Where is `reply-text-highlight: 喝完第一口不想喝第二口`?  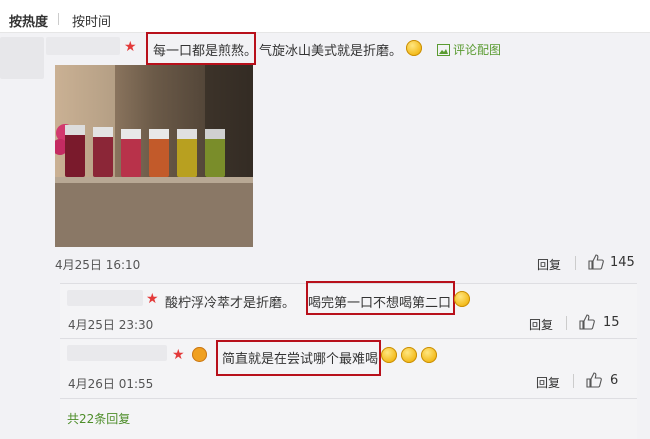
reply-text-highlight: 喝完第一口不想喝第二口 is located at coordinates (380, 303).